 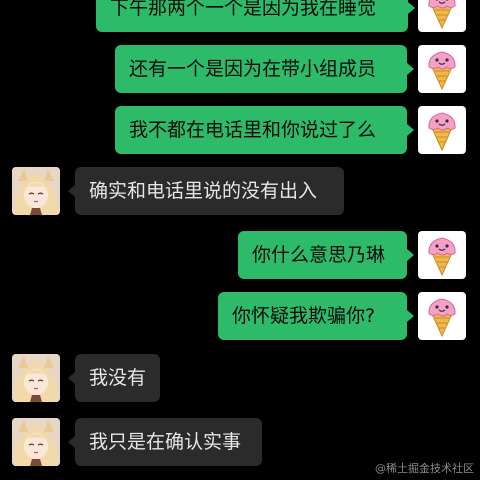 What do you see at coordinates (168, 442) in the screenshot?
I see `message-bubble-received: 我只是在确认实事` at bounding box center [168, 442].